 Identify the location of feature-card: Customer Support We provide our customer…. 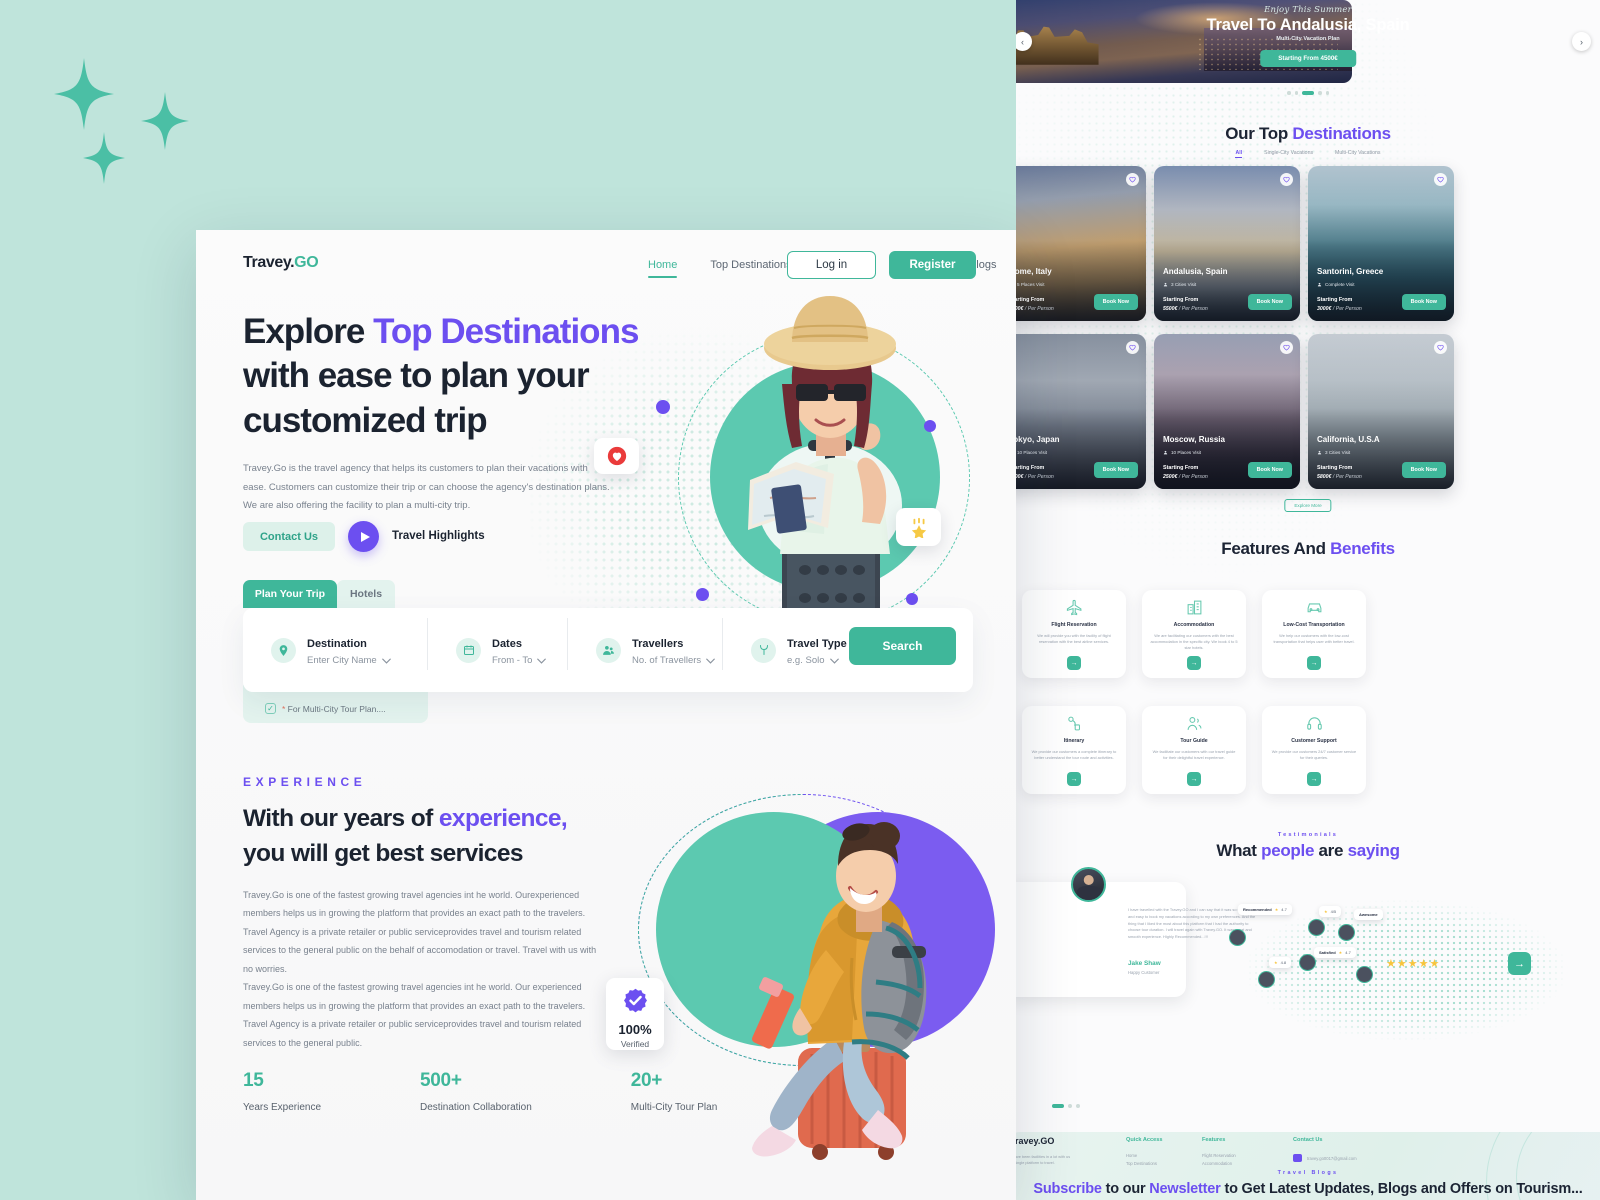
(1314, 750).